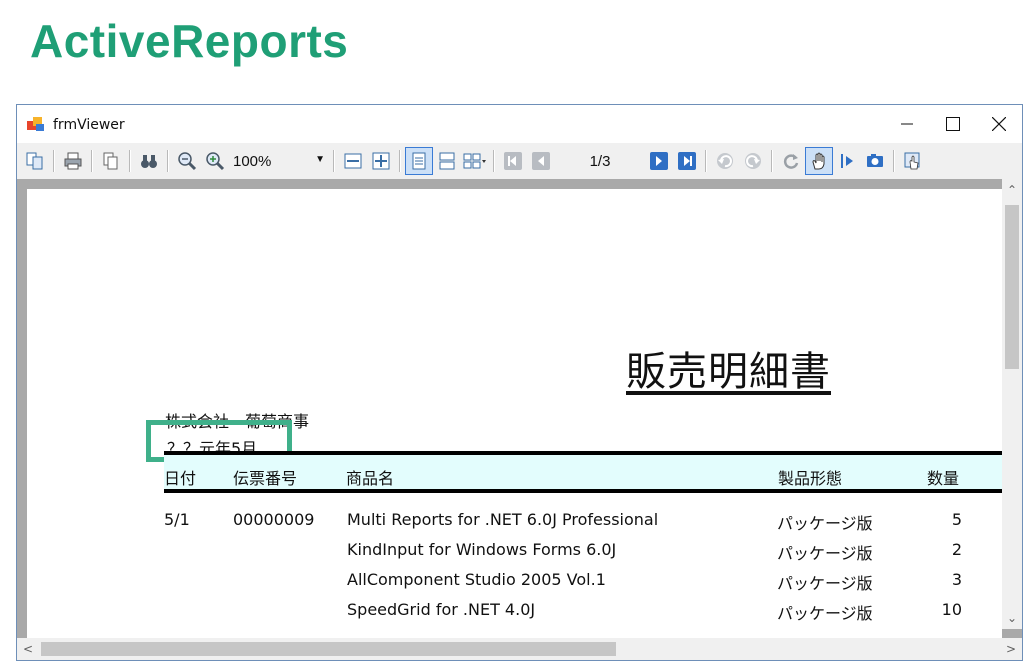 Image resolution: width=1024 pixels, height=663 pixels. I want to click on last-page-button, so click(687, 161).